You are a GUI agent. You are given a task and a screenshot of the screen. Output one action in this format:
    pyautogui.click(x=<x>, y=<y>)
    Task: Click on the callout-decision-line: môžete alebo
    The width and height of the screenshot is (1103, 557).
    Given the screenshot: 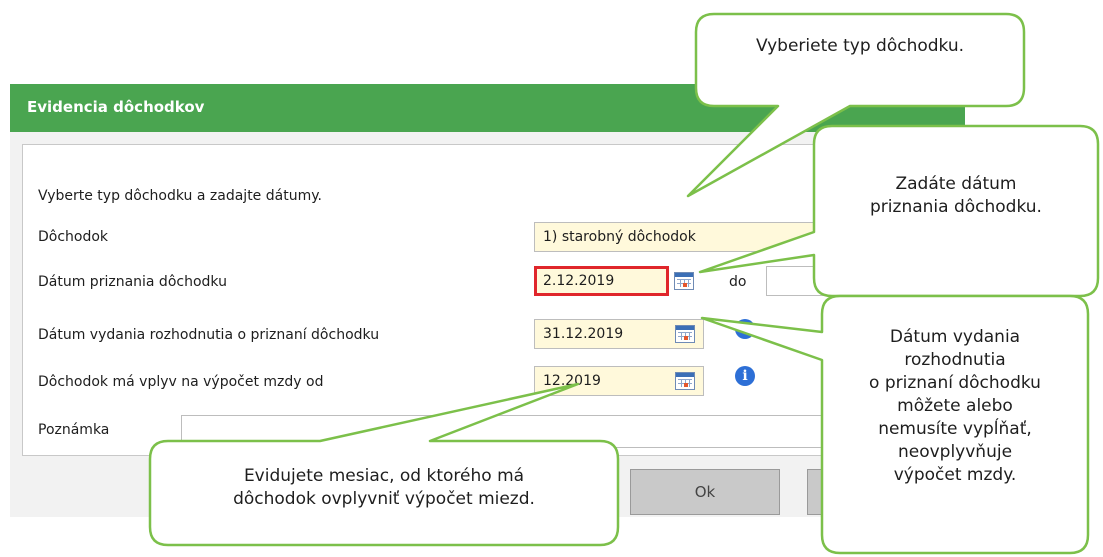 What is the action you would take?
    pyautogui.click(x=955, y=406)
    